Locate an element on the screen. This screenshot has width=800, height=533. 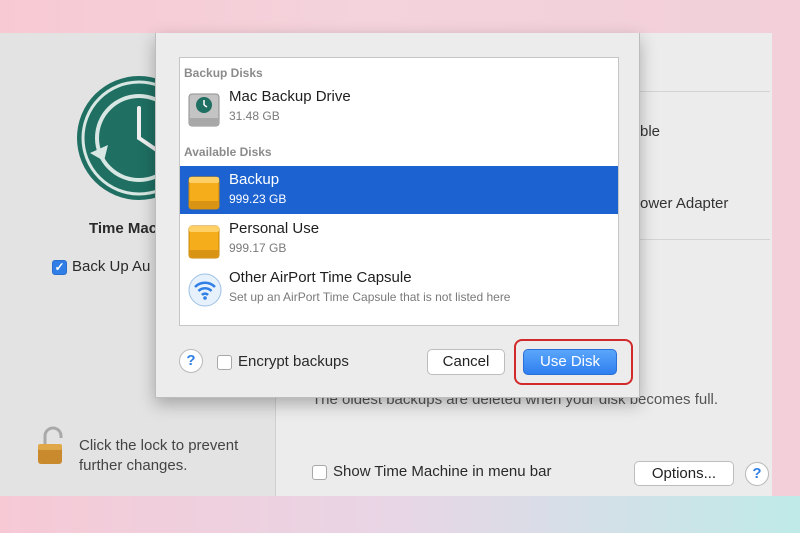
encrypt-backups-checkbox is located at coordinates (224, 362).